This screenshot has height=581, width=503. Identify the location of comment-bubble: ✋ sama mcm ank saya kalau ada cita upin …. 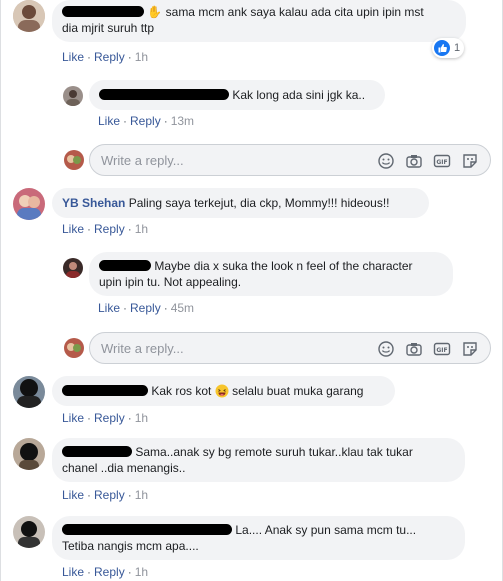
(259, 21).